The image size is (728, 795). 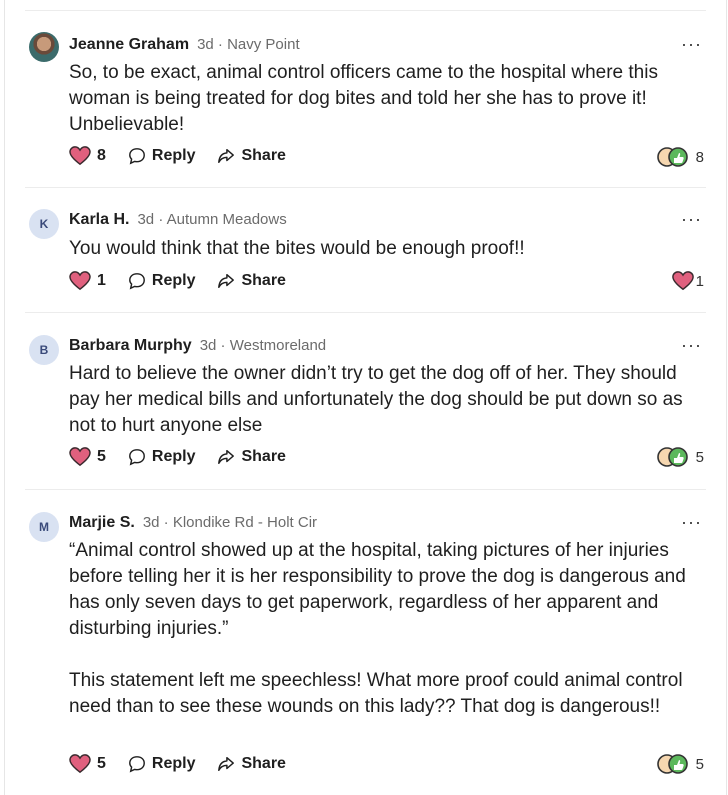 I want to click on reaction-summary: 8, so click(x=680, y=157).